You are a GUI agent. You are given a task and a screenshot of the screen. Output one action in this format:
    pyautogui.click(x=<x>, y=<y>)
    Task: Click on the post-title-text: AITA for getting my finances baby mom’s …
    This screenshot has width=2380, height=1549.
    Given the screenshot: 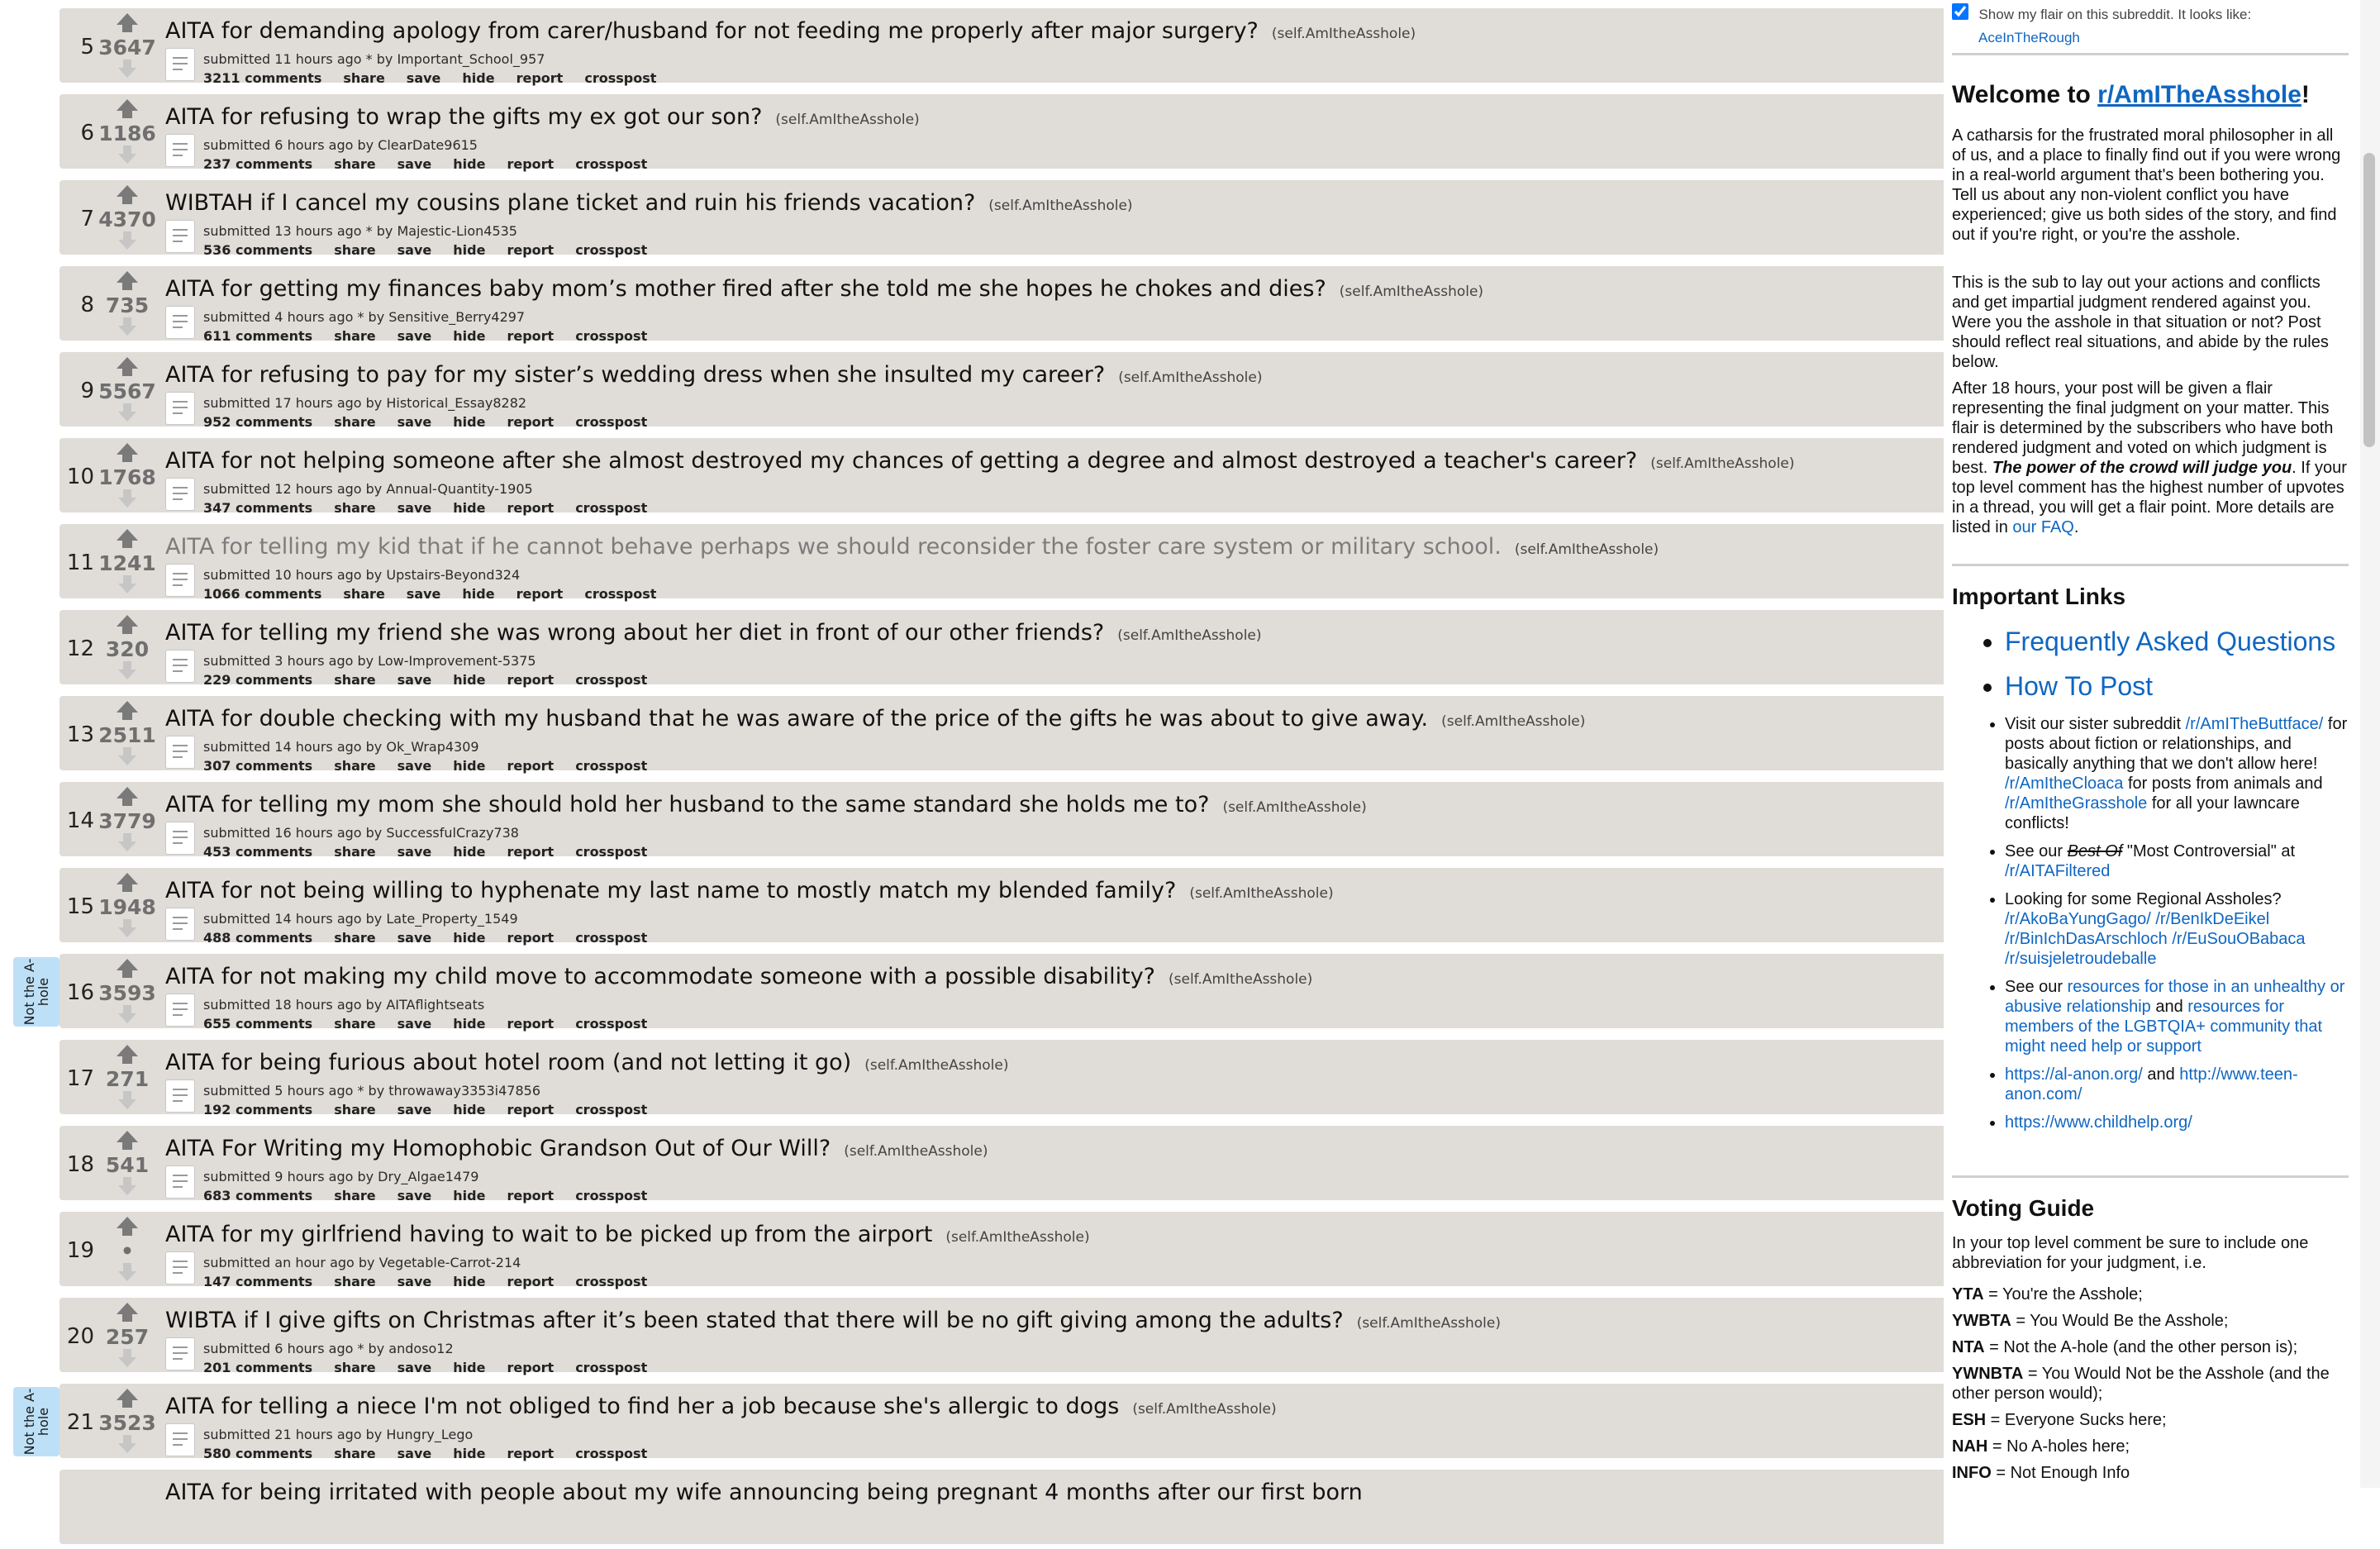 What is the action you would take?
    pyautogui.click(x=745, y=289)
    